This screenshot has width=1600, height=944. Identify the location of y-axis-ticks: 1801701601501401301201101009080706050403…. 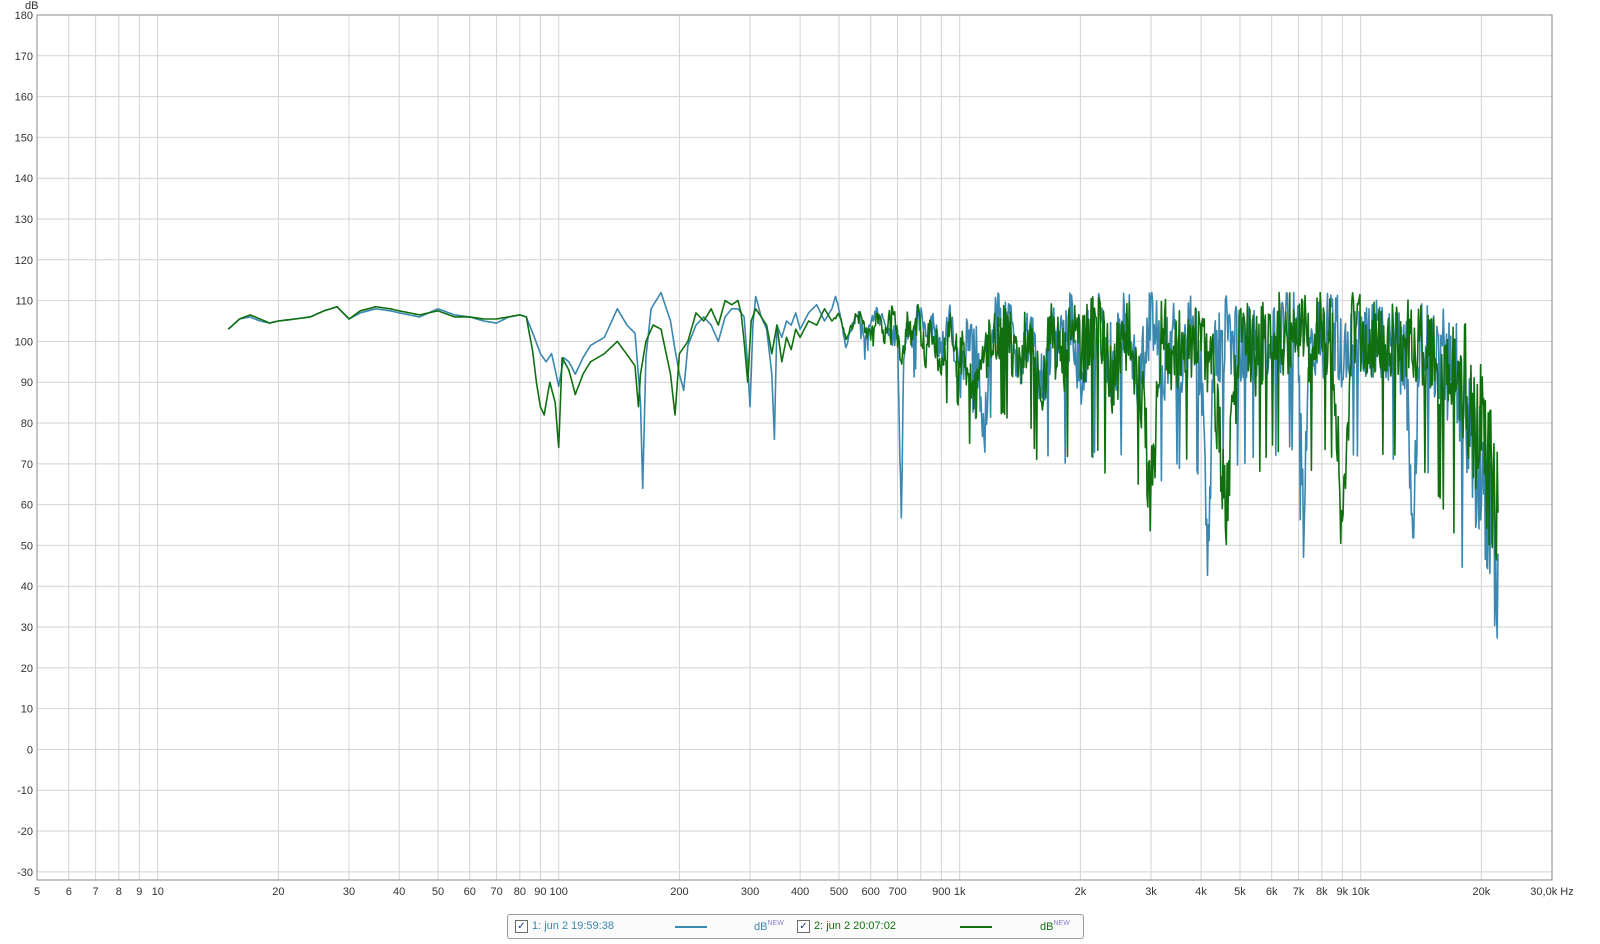
(24, 444).